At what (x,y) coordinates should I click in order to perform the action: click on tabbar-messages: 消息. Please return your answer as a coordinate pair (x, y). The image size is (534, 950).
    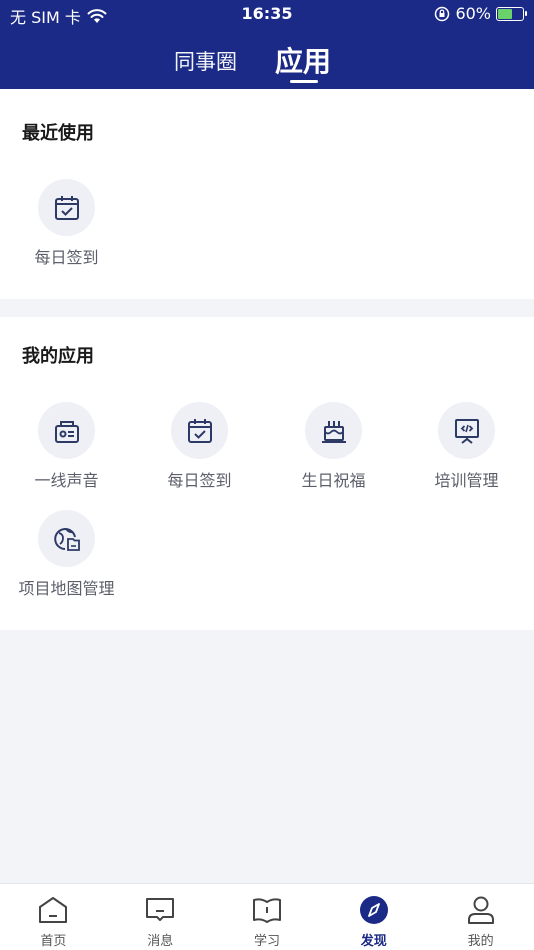
    Looking at the image, I should click on (160, 917).